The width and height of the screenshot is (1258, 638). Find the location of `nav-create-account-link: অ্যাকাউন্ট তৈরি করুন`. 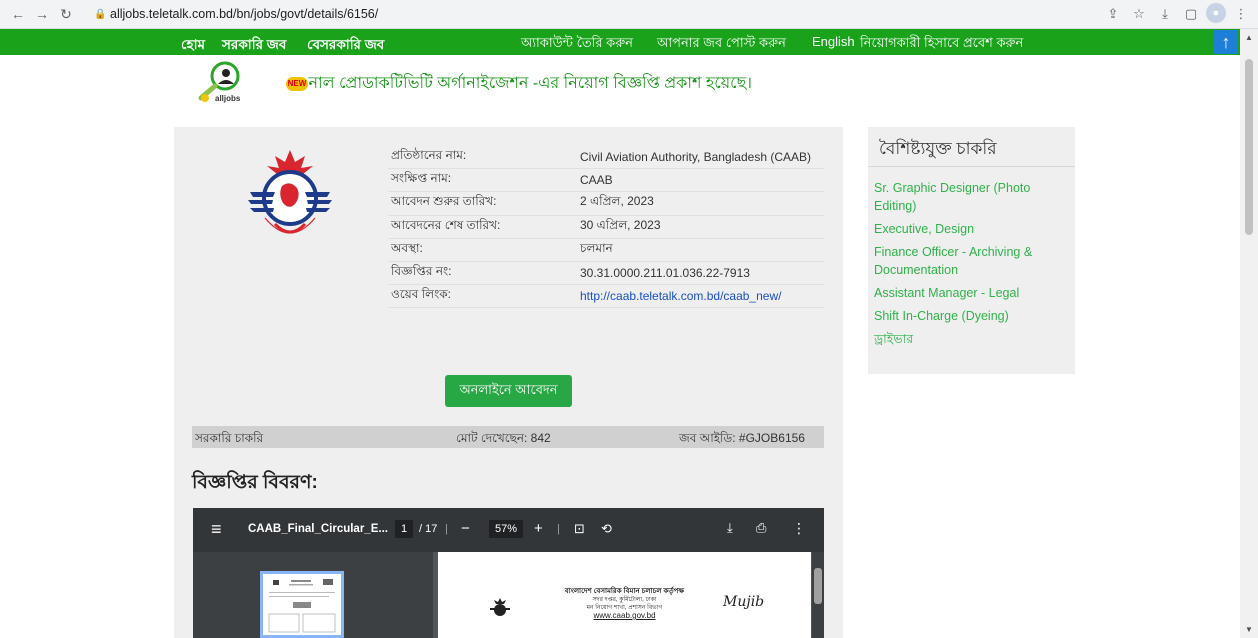

nav-create-account-link: অ্যাকাউন্ট তৈরি করুন is located at coordinates (577, 44).